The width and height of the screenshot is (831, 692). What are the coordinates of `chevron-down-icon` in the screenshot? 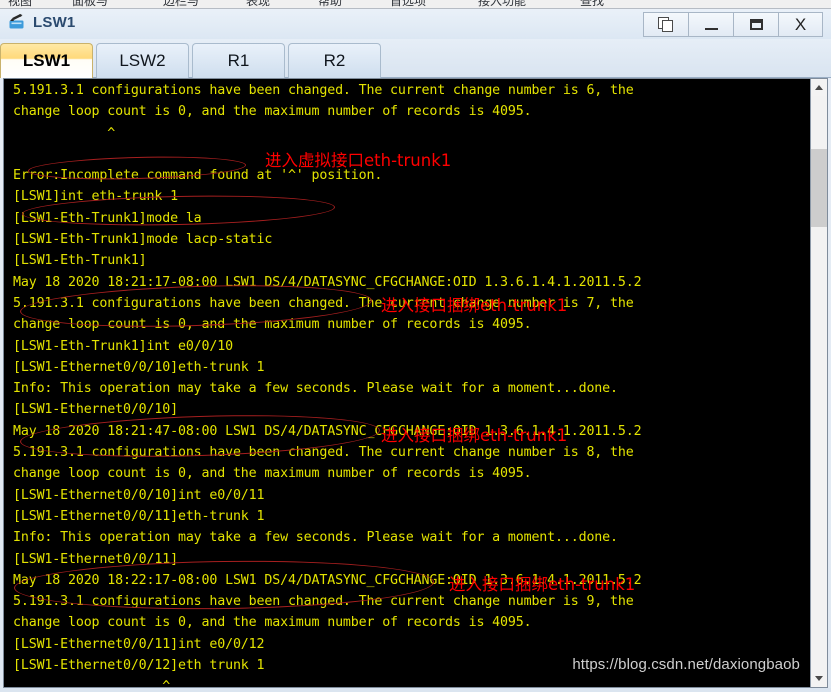 It's located at (819, 678).